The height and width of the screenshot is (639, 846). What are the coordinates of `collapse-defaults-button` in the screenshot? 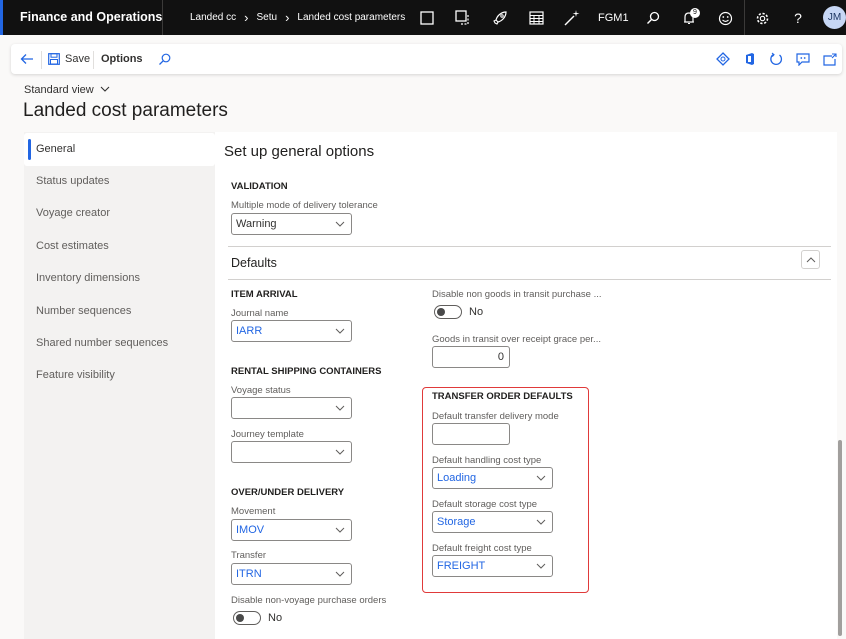 It's located at (810, 259).